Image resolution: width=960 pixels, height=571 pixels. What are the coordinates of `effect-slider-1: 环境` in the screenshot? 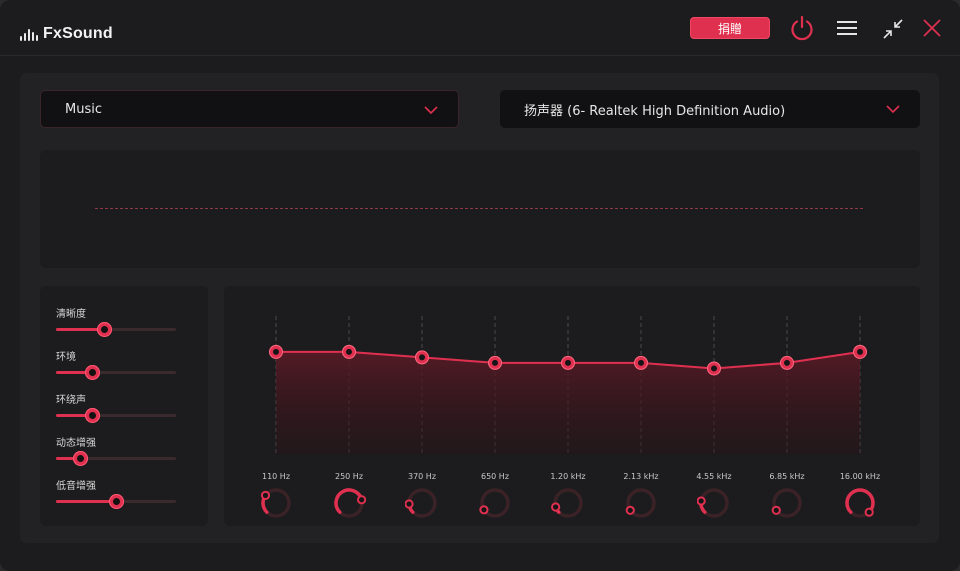 It's located at (116, 365).